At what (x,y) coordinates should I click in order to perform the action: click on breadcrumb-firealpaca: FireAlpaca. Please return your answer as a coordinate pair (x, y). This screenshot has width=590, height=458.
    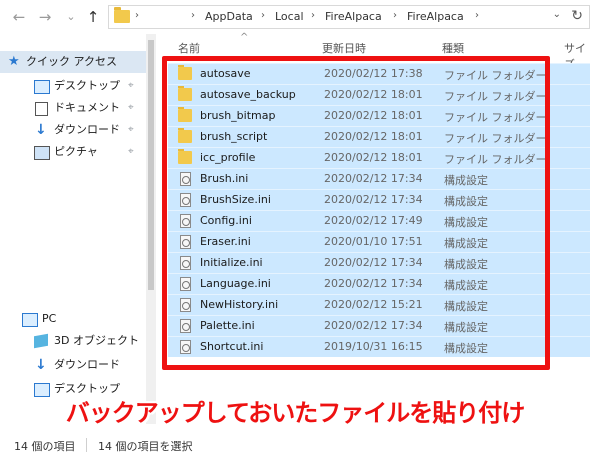
    Looking at the image, I should click on (353, 16).